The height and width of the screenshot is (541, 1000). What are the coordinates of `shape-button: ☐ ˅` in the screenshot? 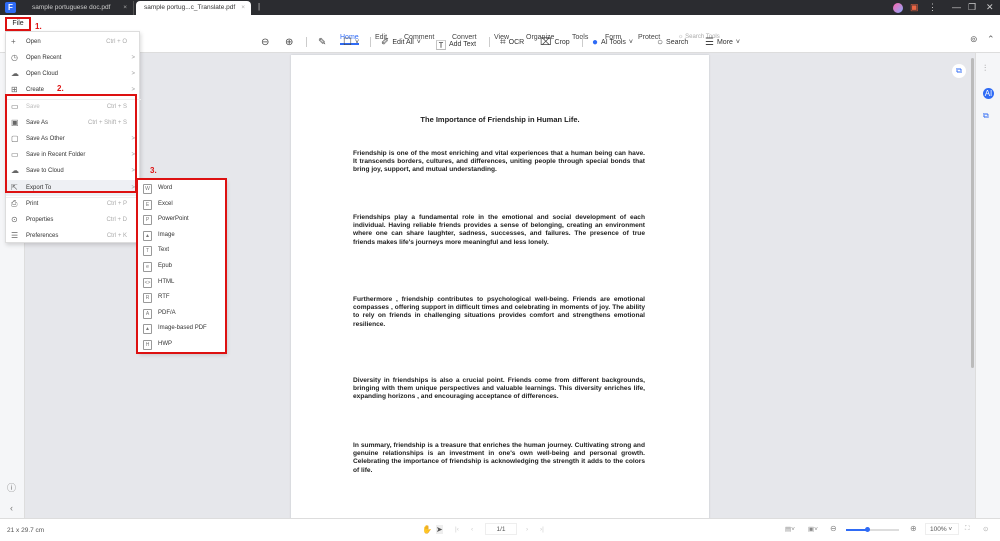 It's located at (351, 42).